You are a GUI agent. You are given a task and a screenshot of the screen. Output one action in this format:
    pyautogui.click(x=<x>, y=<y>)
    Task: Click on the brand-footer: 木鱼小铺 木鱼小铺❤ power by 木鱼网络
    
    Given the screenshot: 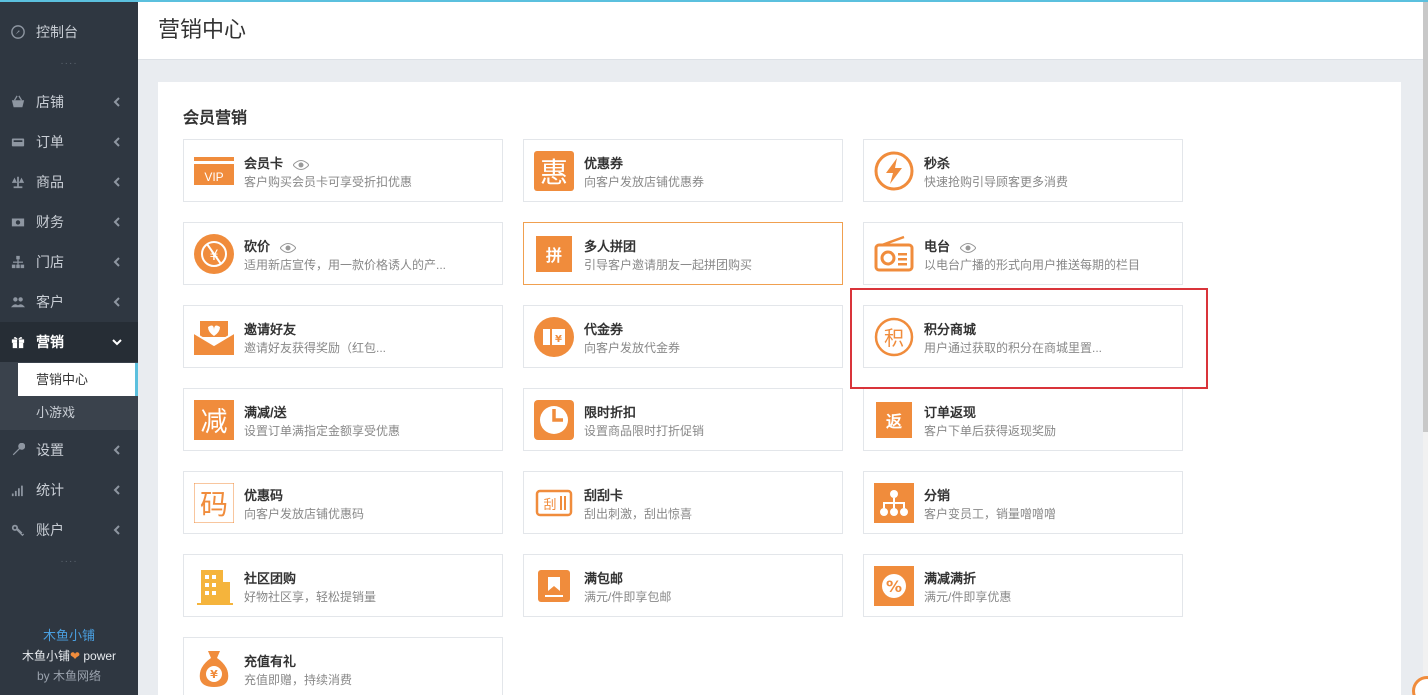 What is the action you would take?
    pyautogui.click(x=69, y=656)
    